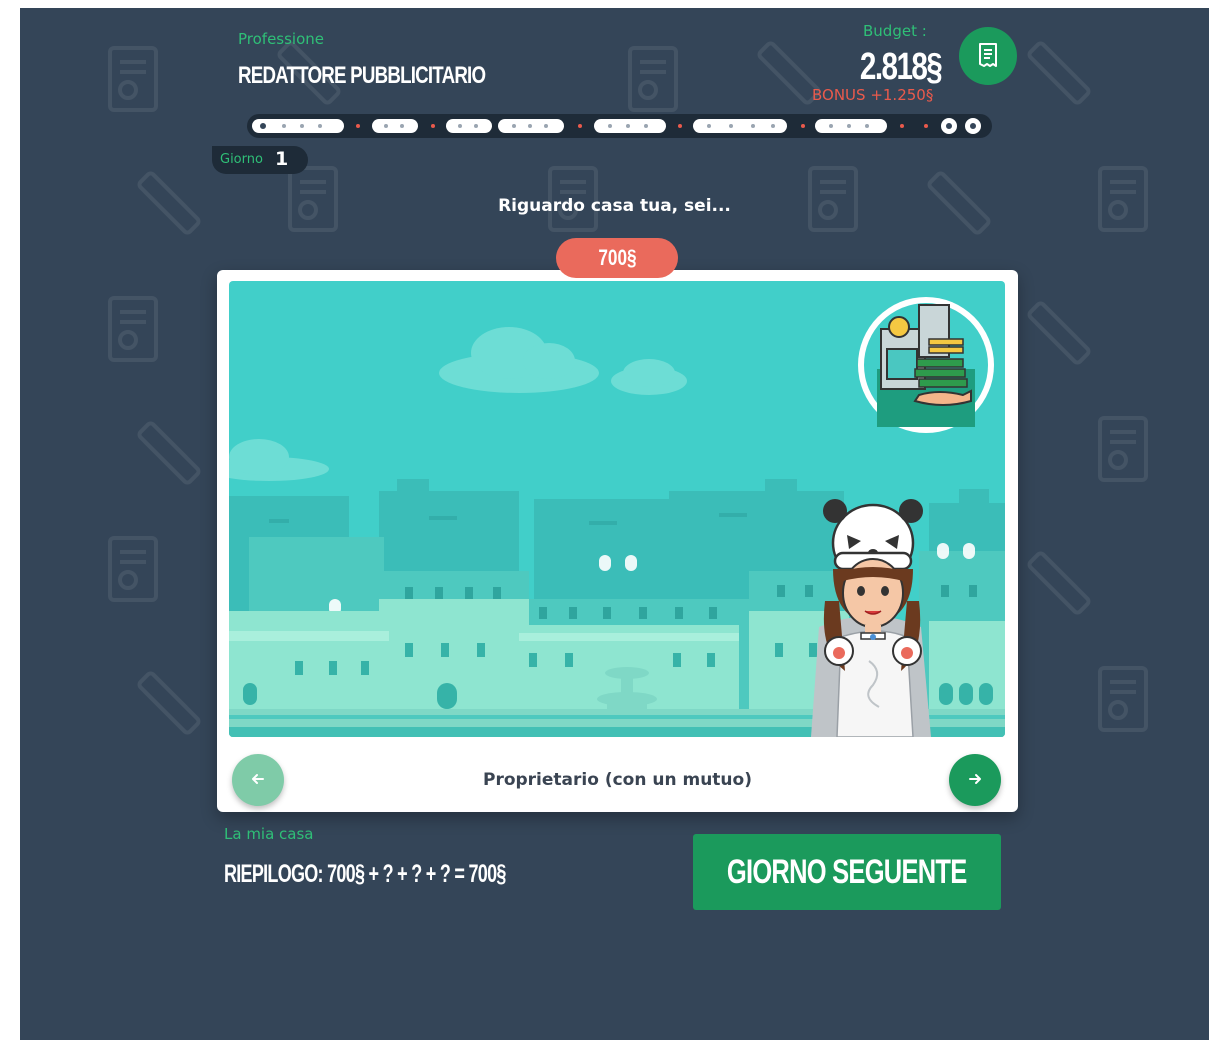  I want to click on price-value: 700§, so click(617, 257).